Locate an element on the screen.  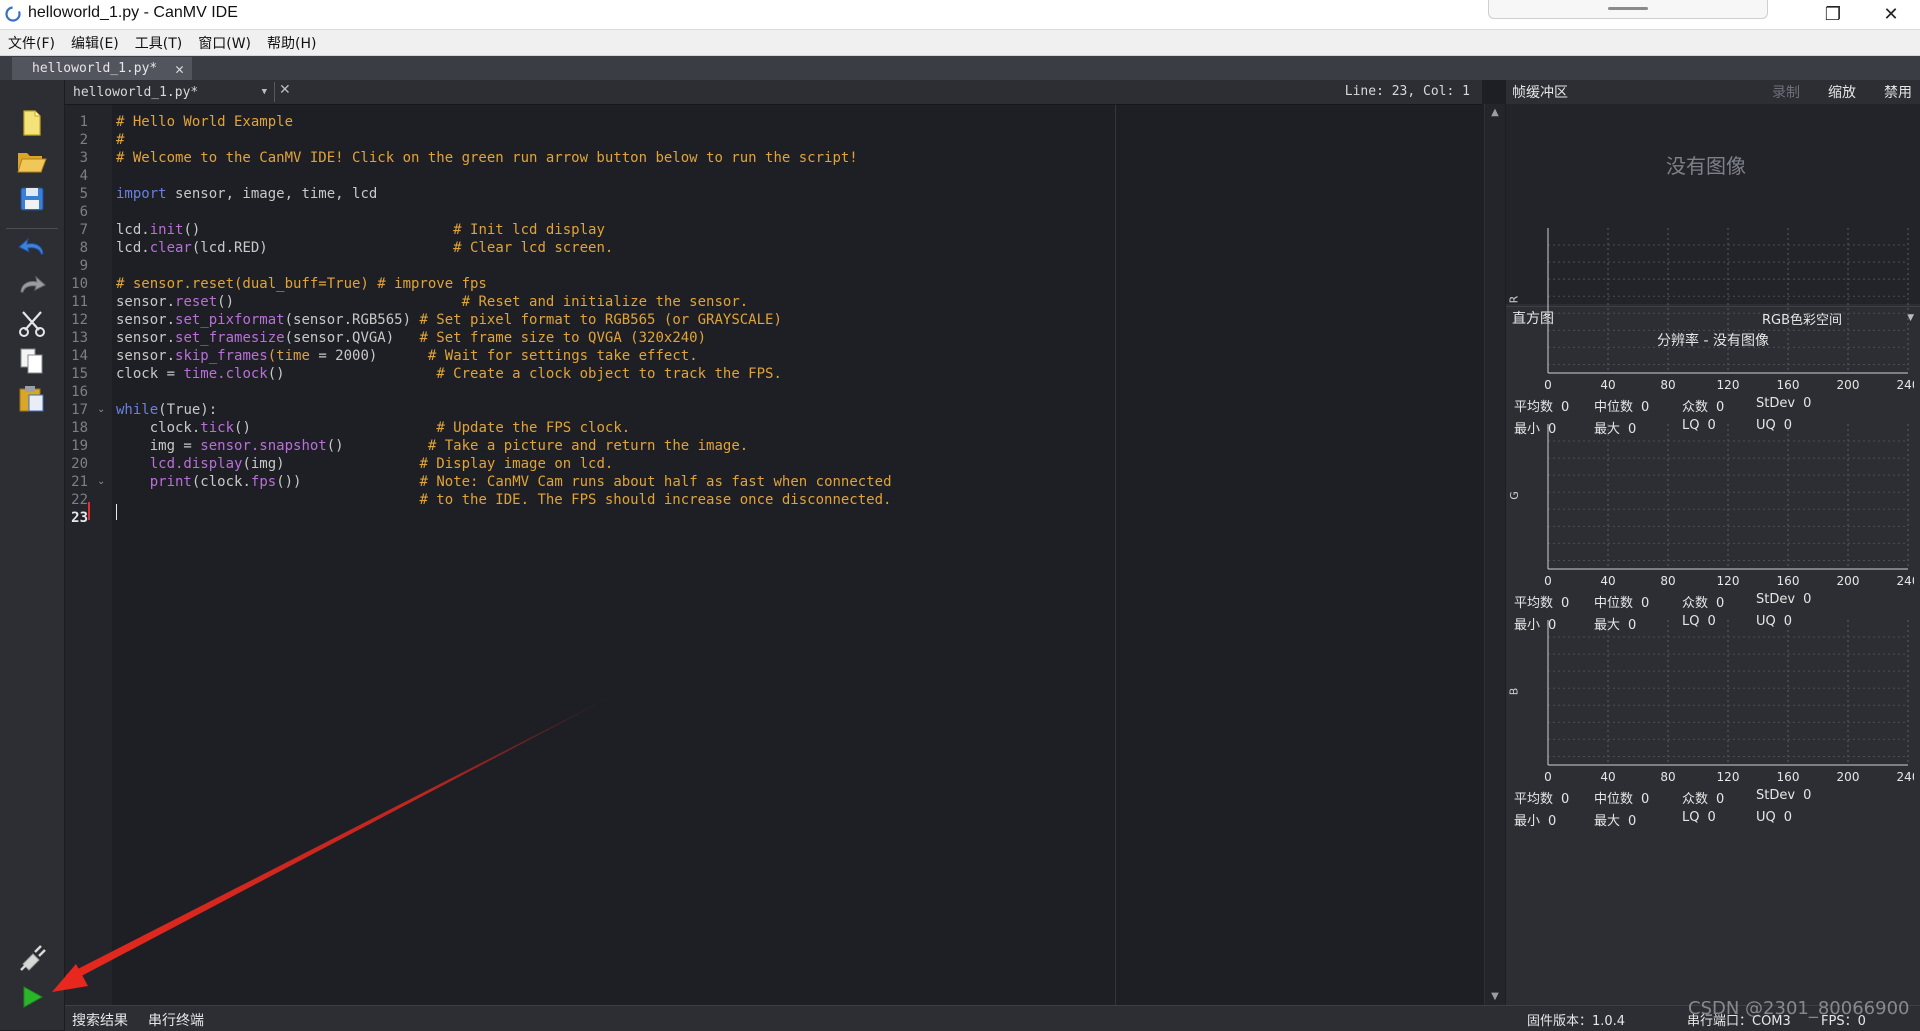
new-file-icon is located at coordinates (32, 123).